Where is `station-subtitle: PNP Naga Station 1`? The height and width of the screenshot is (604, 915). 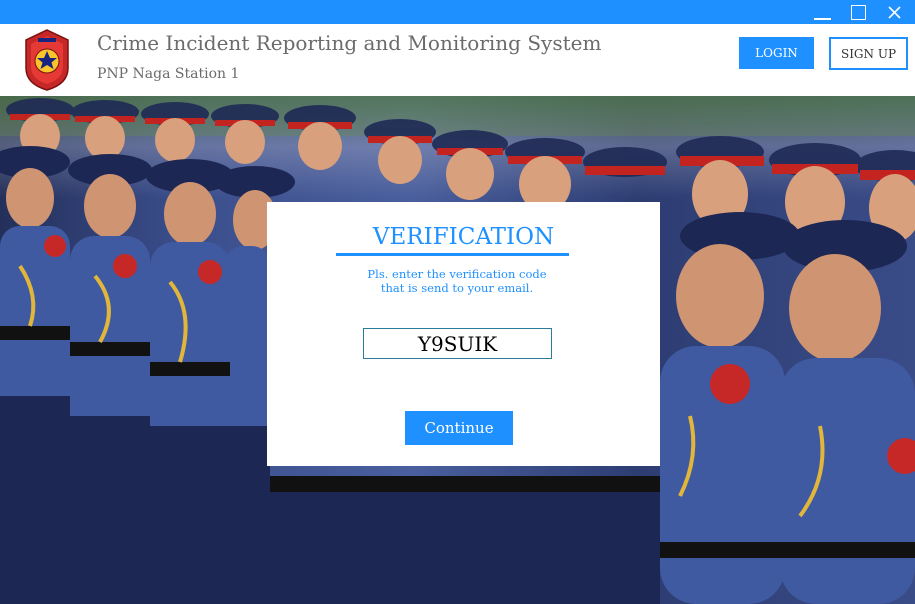
station-subtitle: PNP Naga Station 1 is located at coordinates (168, 74).